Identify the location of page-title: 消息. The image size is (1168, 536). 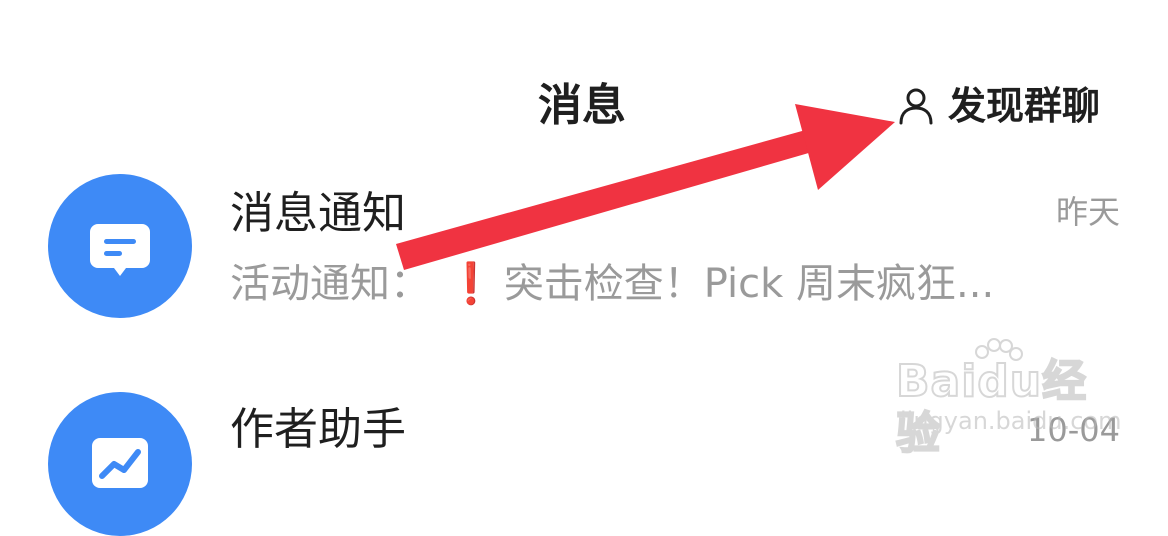
(582, 105).